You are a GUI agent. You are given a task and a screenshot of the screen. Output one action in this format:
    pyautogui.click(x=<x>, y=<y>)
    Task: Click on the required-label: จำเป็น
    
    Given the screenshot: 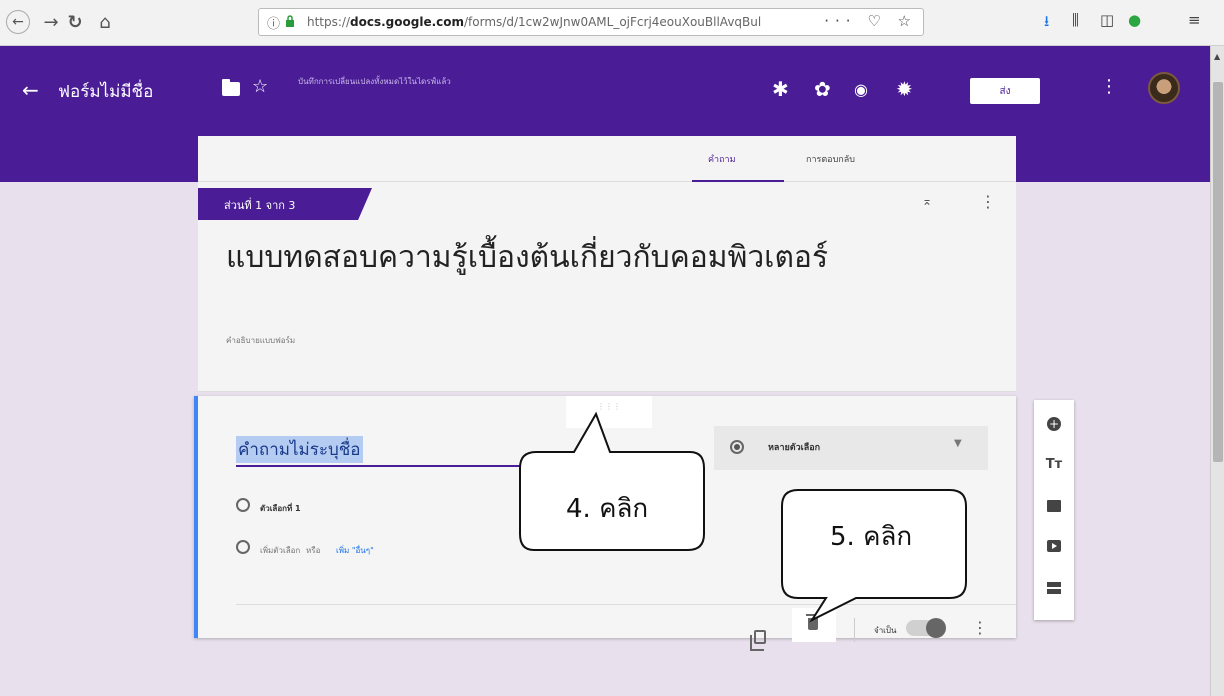 What is the action you would take?
    pyautogui.click(x=885, y=630)
    